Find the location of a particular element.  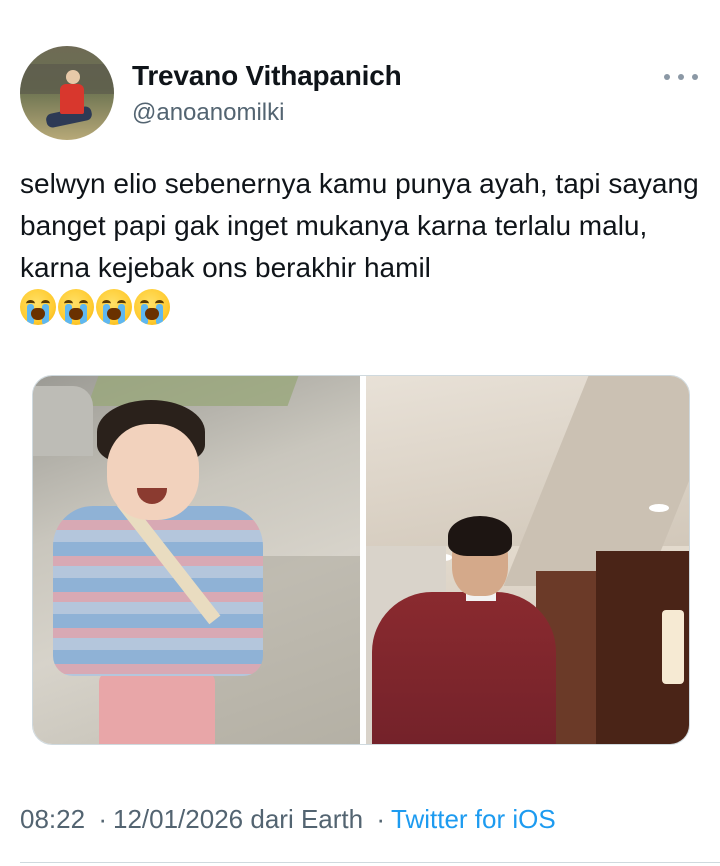

author-handle: @anoanomilki is located at coordinates (208, 113).